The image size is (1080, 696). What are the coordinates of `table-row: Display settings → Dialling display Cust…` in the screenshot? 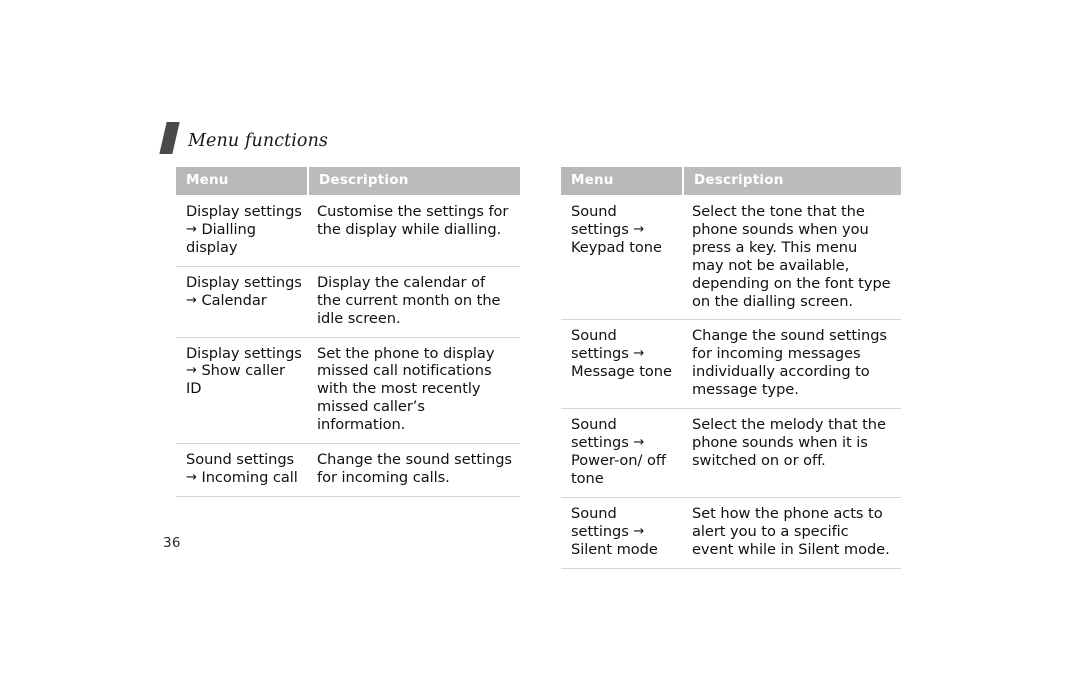 It's located at (348, 230).